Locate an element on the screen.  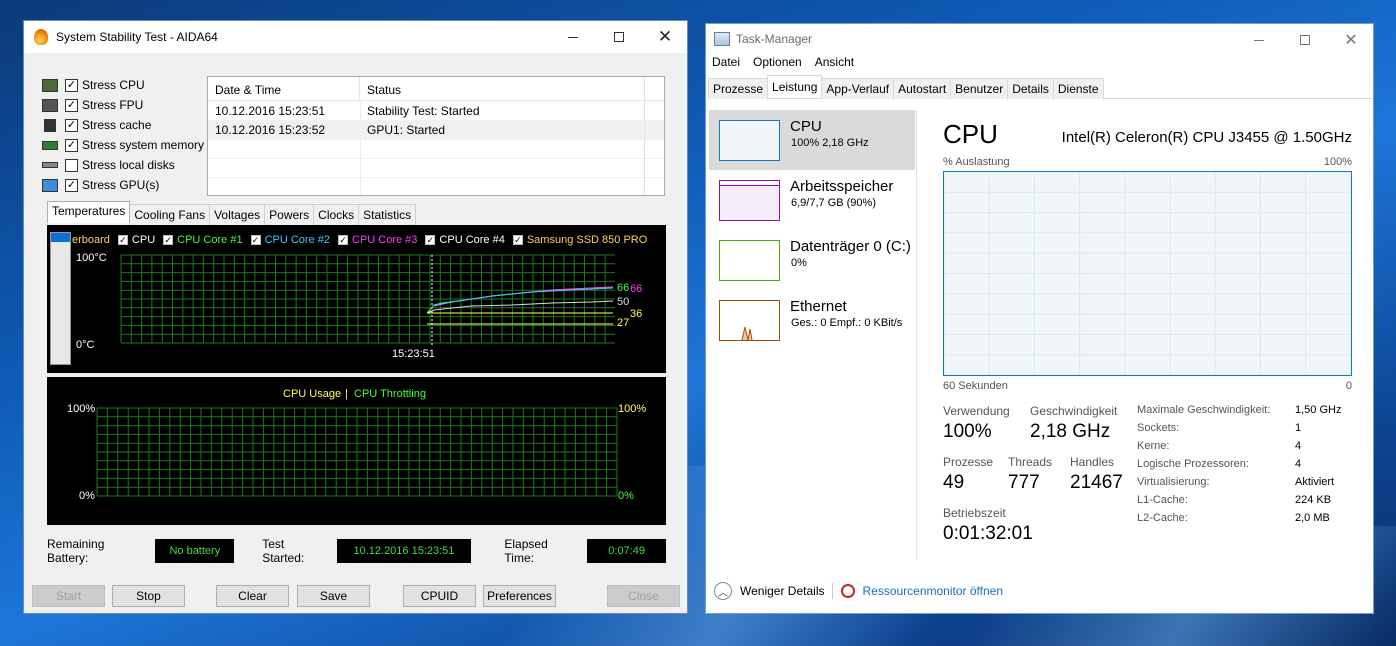
tab-voltages: Voltages is located at coordinates (237, 214).